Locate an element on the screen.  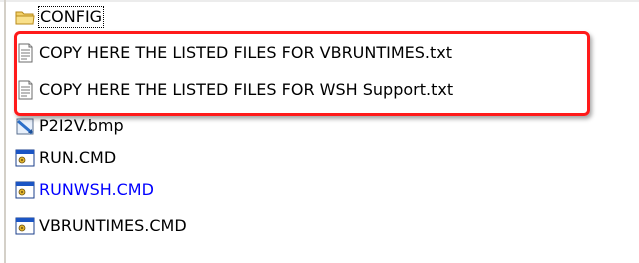
file-item-vbruntimes-cmd: VBRUNTIMES.CMD is located at coordinates (100, 226).